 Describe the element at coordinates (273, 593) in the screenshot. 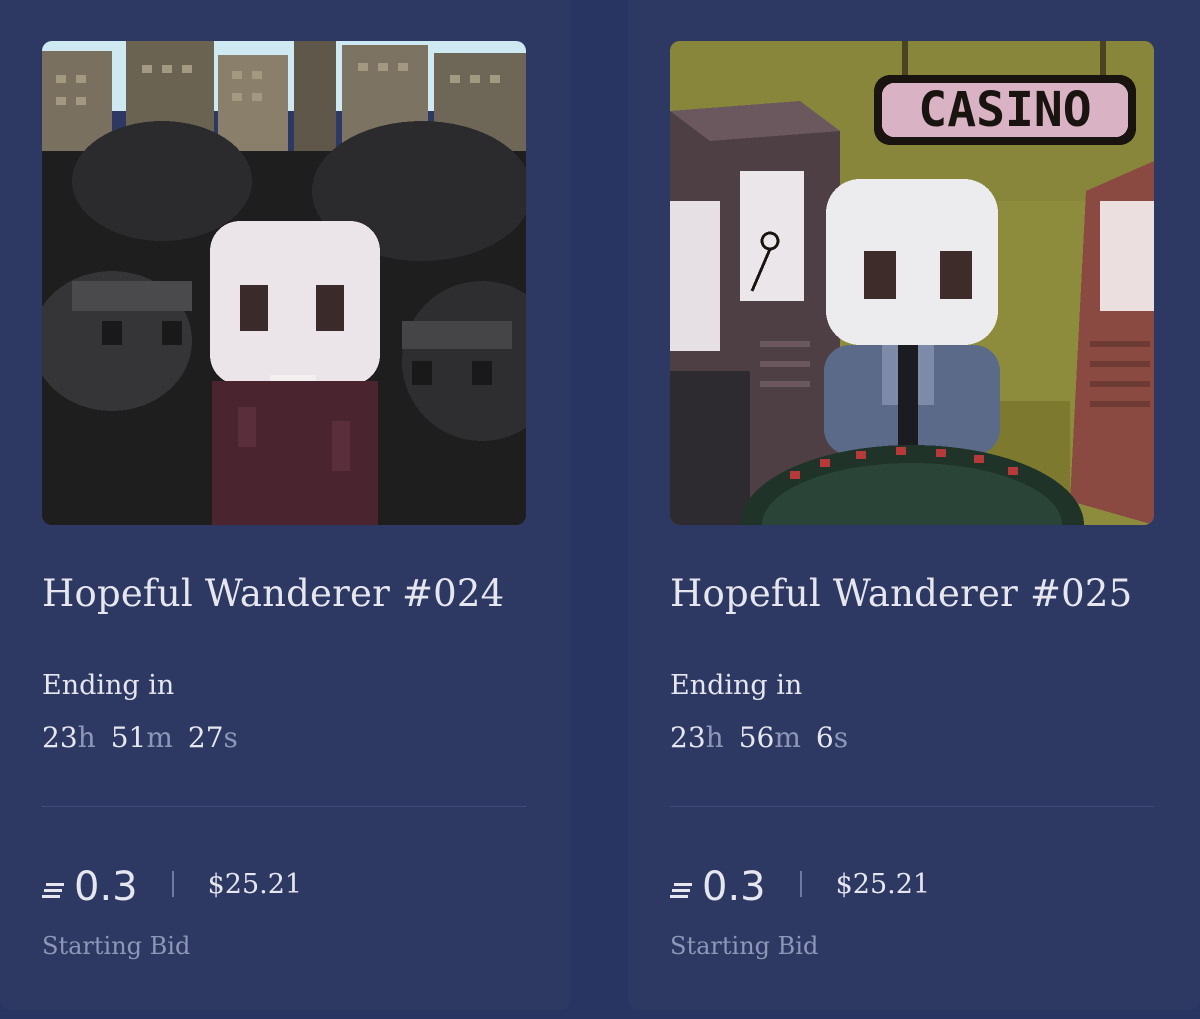

I see `nft-title: Hopeful Wanderer #024` at that location.